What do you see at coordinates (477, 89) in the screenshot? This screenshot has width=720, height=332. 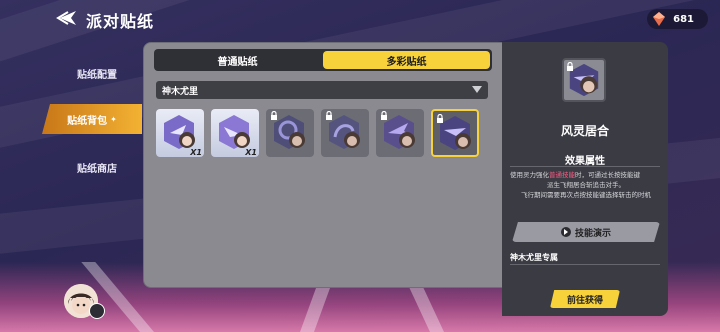 I see `caret-down-icon` at bounding box center [477, 89].